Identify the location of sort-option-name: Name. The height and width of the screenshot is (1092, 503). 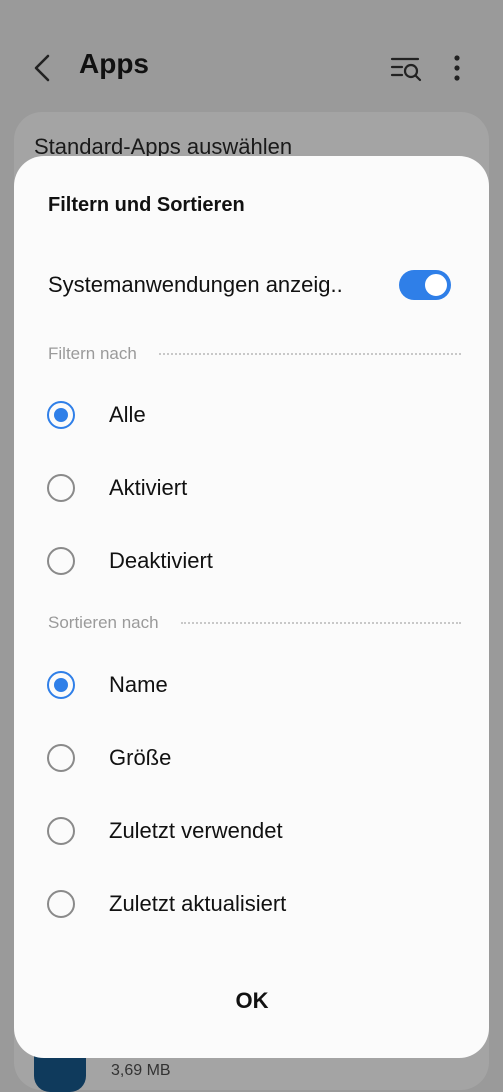
(254, 685).